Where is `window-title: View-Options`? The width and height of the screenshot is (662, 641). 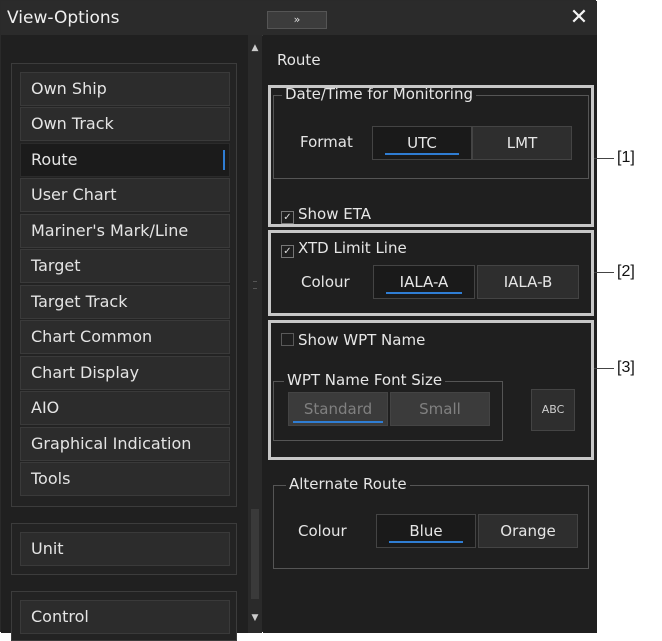 window-title: View-Options is located at coordinates (63, 18).